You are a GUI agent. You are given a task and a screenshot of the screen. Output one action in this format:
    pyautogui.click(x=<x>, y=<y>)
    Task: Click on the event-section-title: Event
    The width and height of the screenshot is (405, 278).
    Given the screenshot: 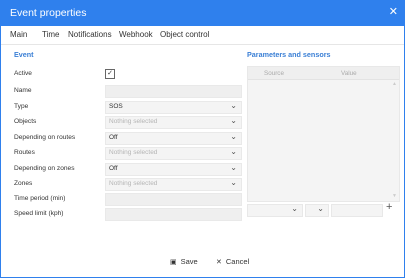 What is the action you would take?
    pyautogui.click(x=24, y=54)
    